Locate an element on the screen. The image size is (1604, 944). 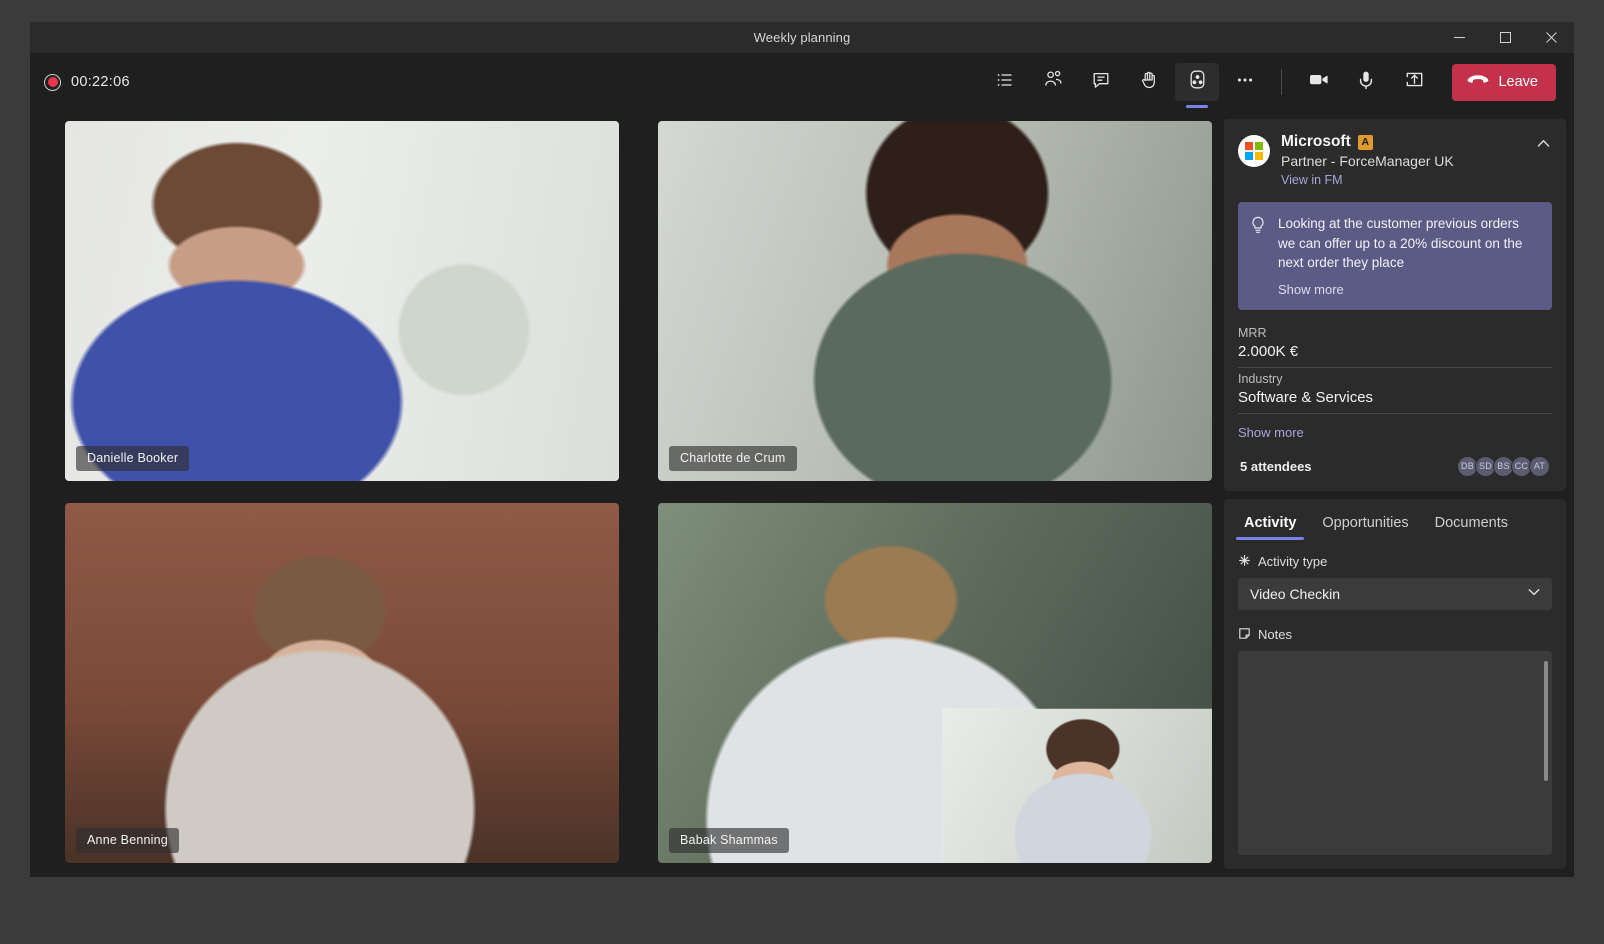
more-actions-button is located at coordinates (1245, 82).